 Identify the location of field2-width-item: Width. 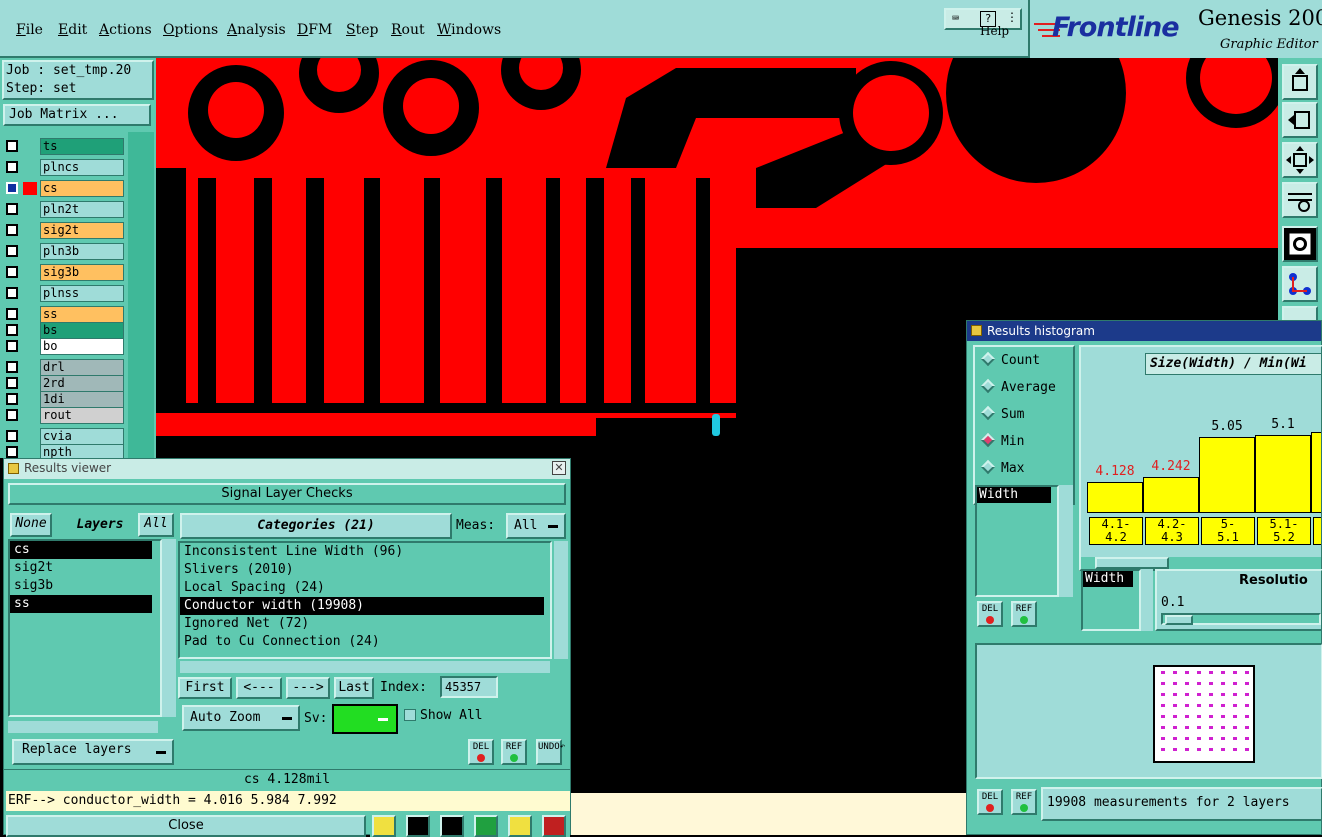
(1108, 579).